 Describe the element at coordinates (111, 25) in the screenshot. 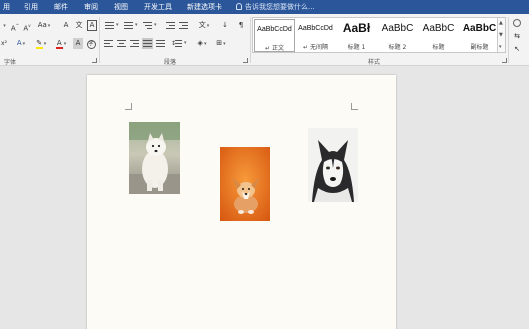

I see `bullets-icon: ▾` at that location.